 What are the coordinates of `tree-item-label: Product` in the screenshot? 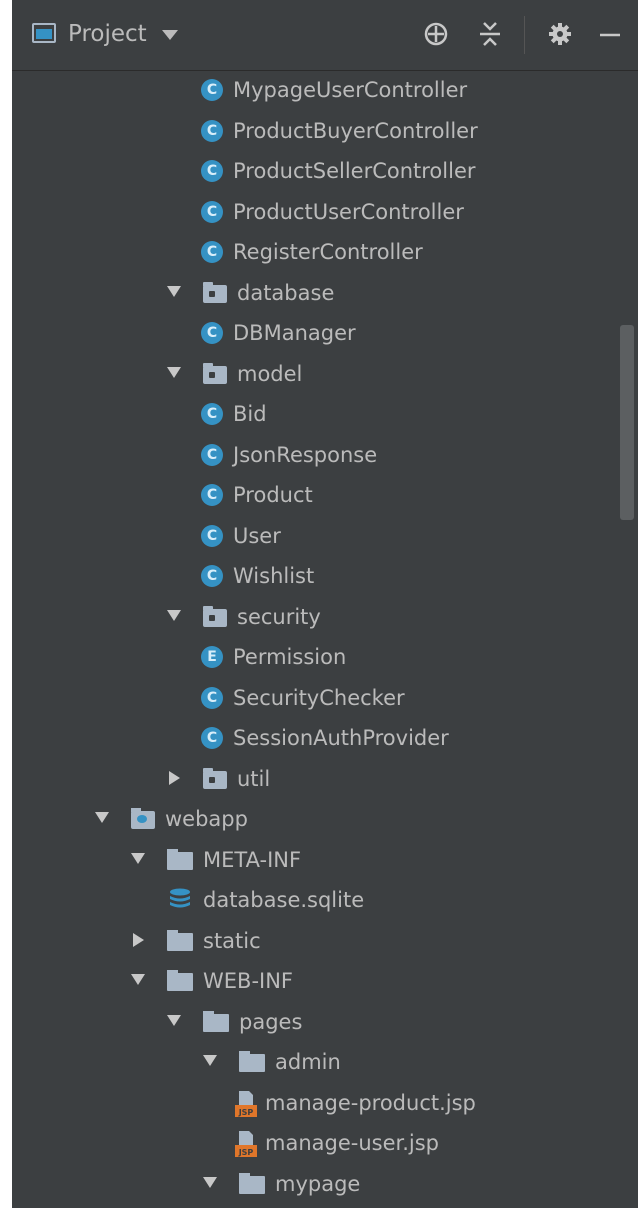 It's located at (273, 495).